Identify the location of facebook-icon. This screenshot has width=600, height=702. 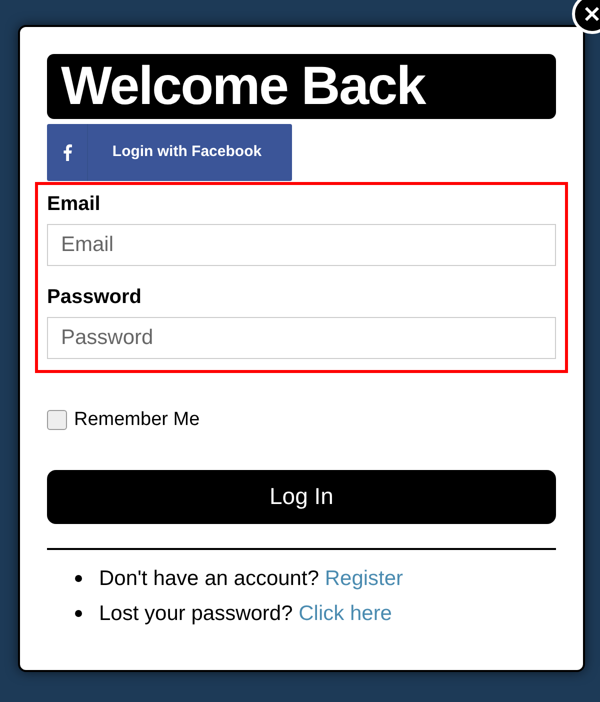
(67, 152).